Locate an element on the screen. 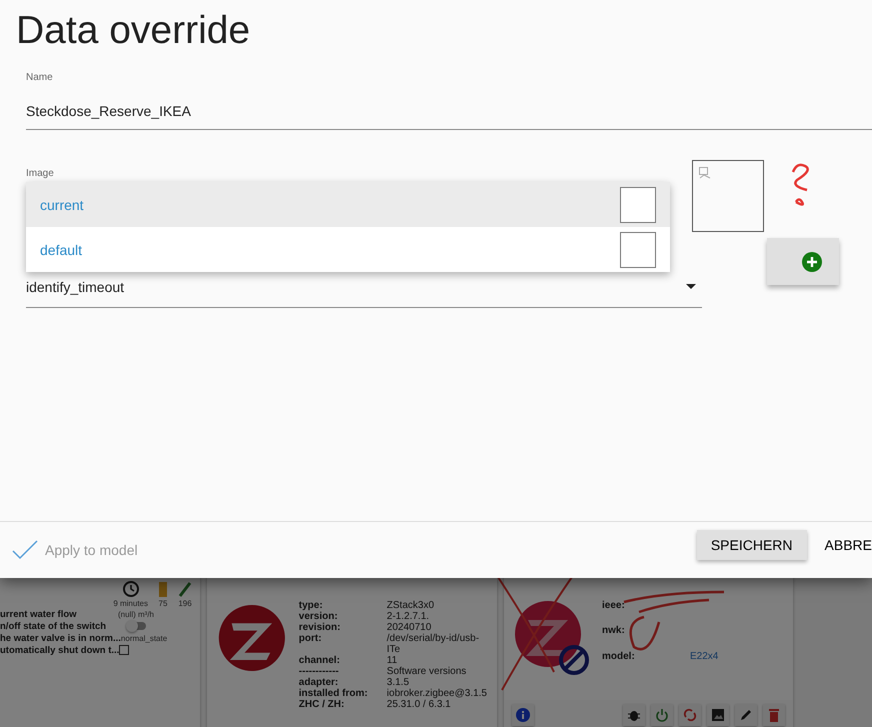 The image size is (872, 727). info-icon is located at coordinates (523, 715).